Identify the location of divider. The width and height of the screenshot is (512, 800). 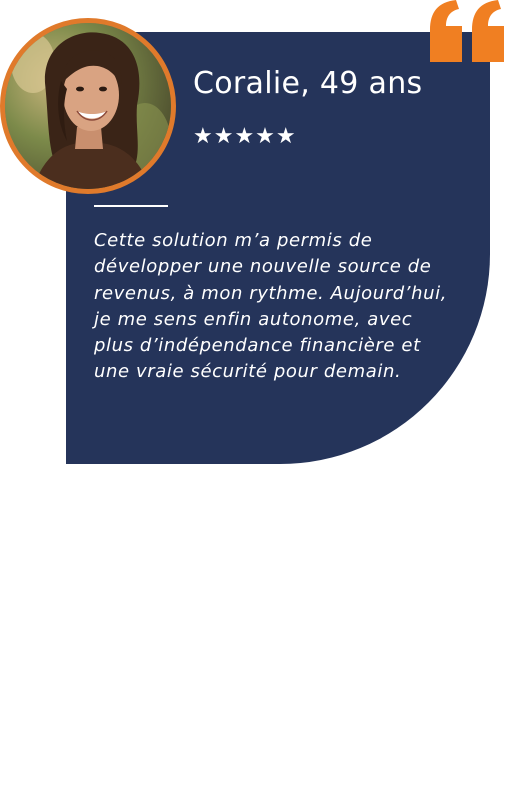
(131, 206).